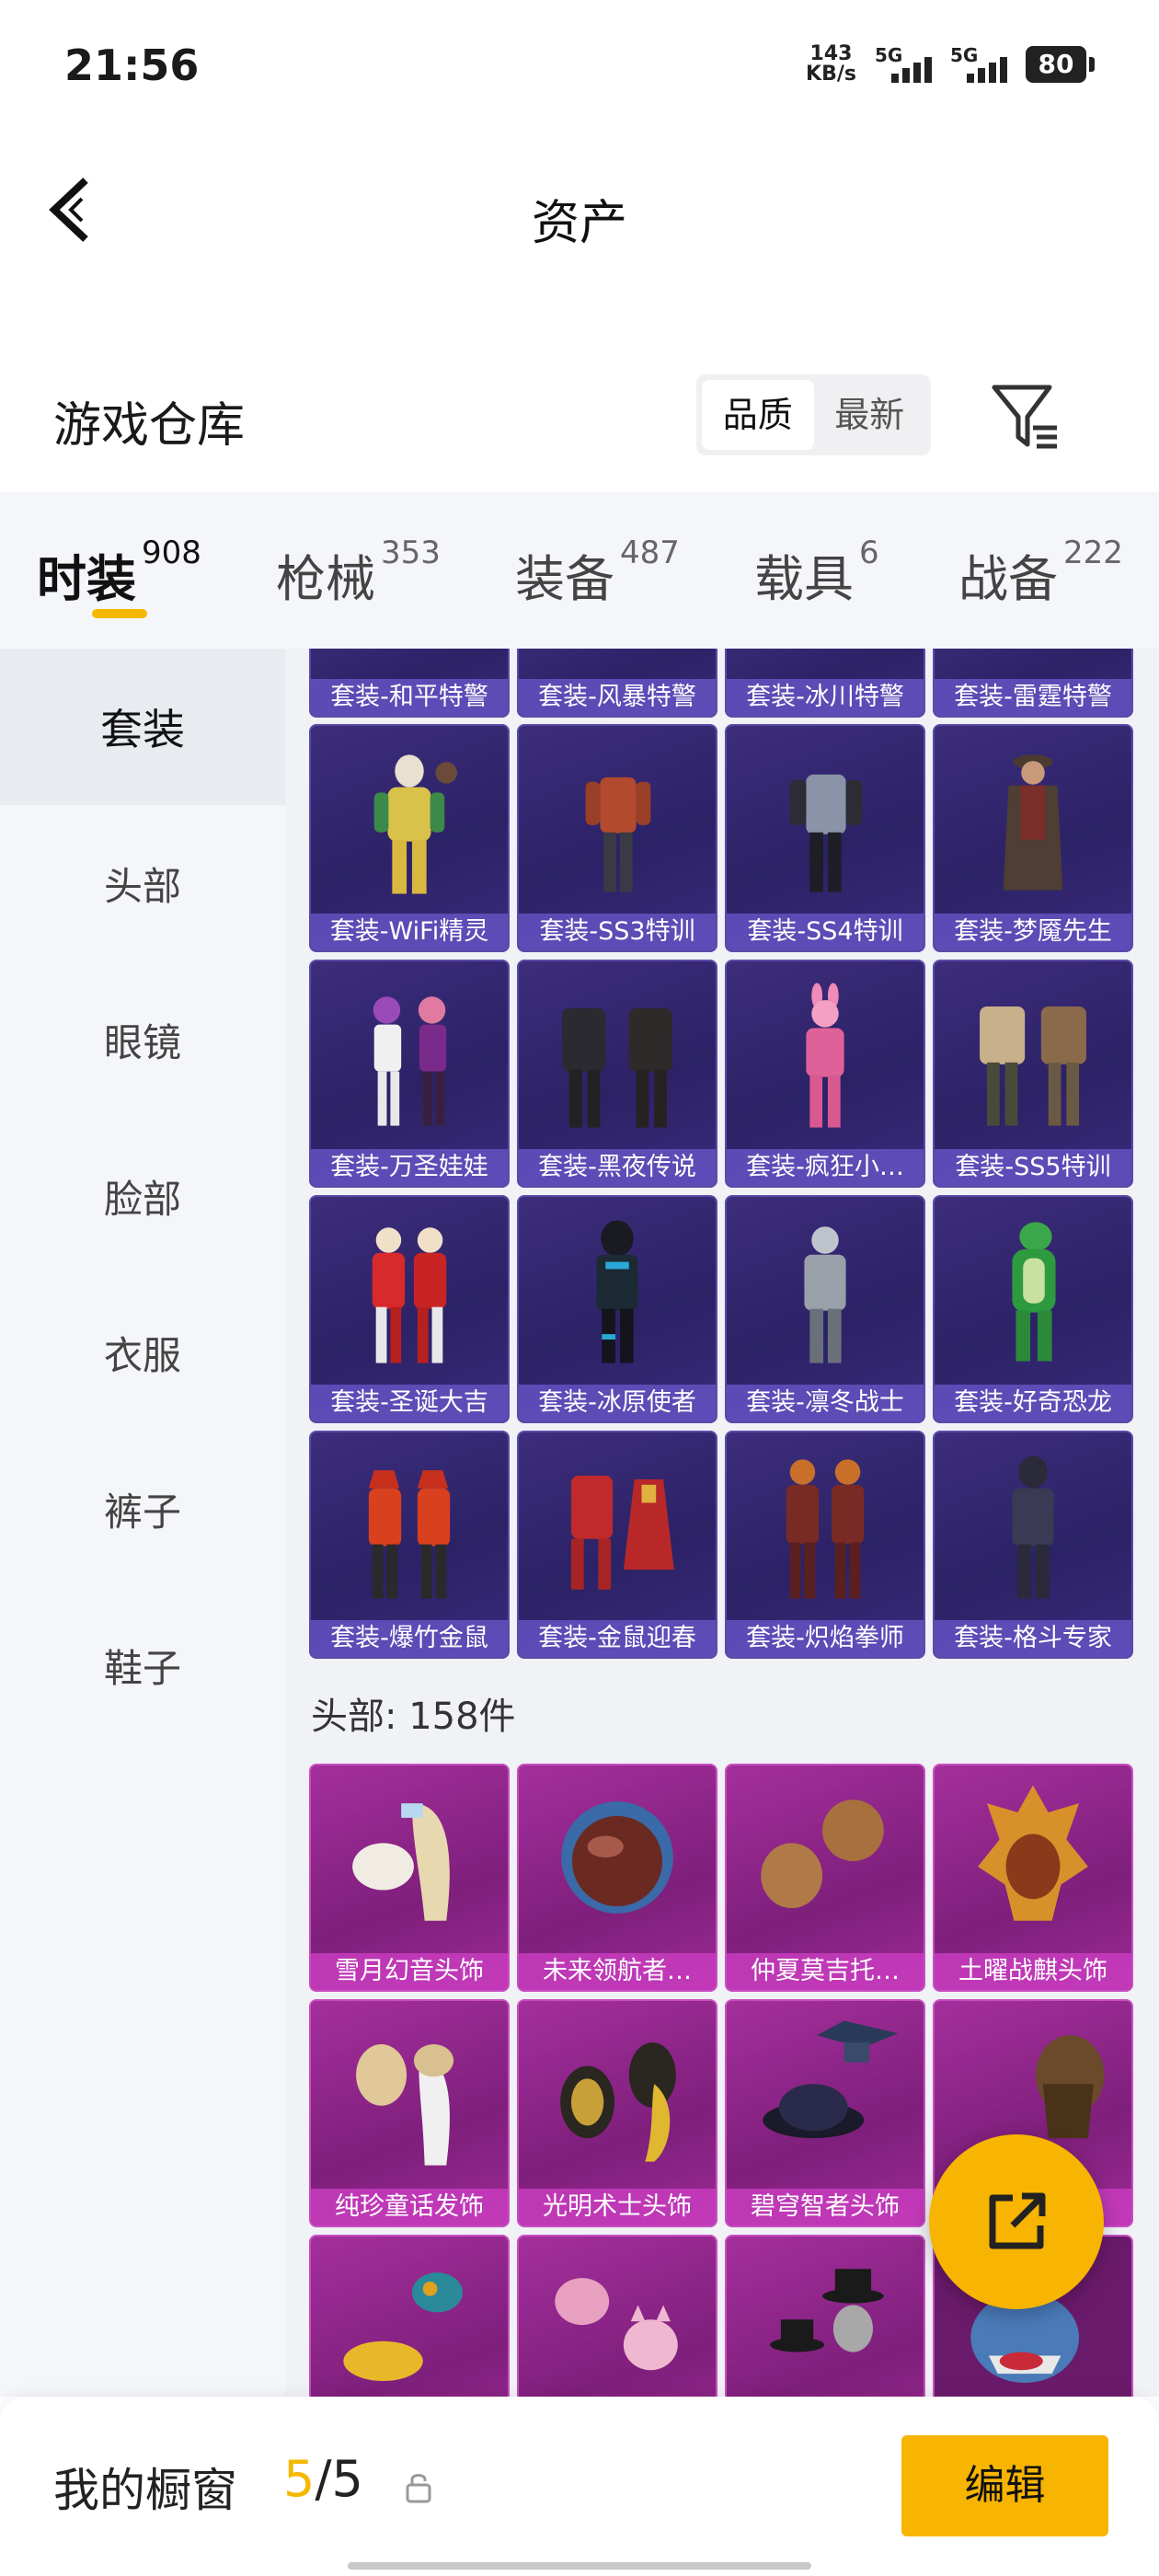 The height and width of the screenshot is (2576, 1159). I want to click on suit-card: 套装-万圣娃娃, so click(409, 1074).